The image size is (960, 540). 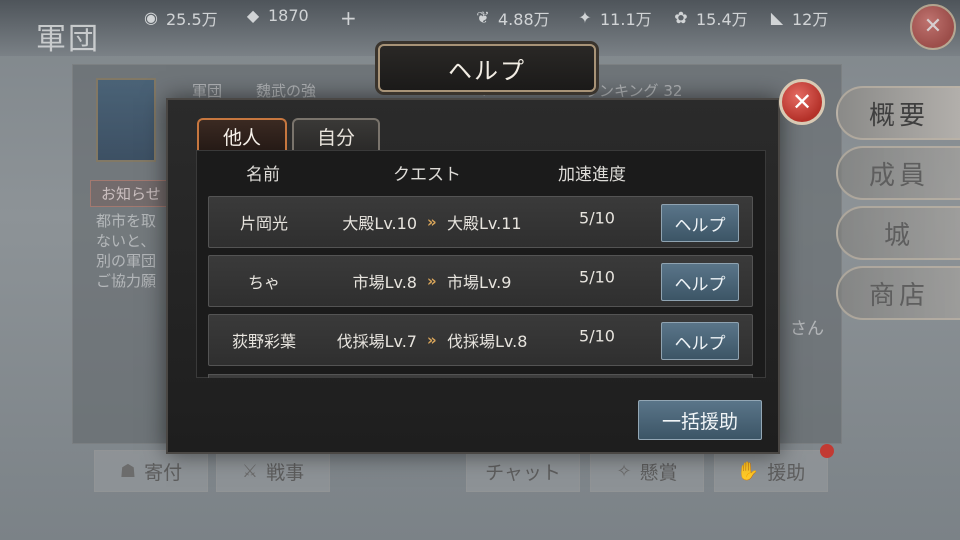 I want to click on screen-close-button: ✕, so click(x=933, y=27).